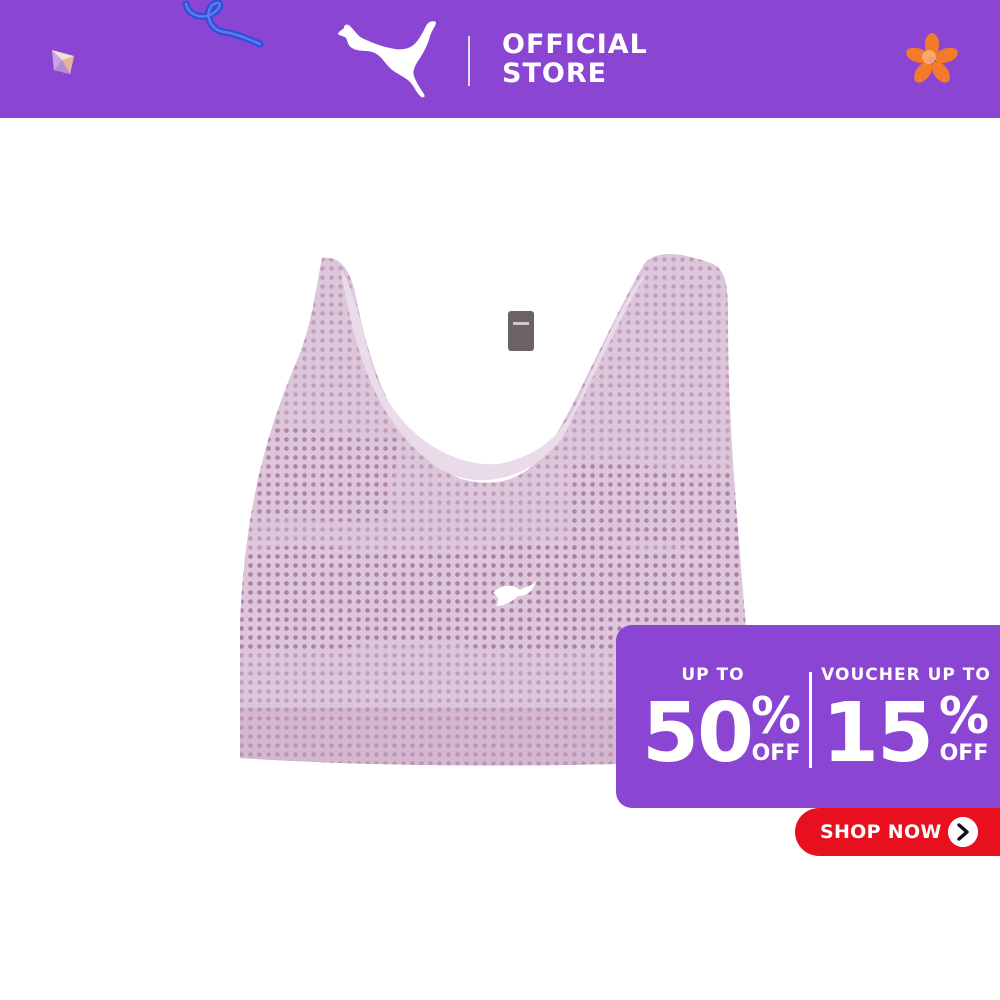 This screenshot has height=1000, width=1000. Describe the element at coordinates (776, 716) in the screenshot. I see `discount-percent-sign: %` at that location.